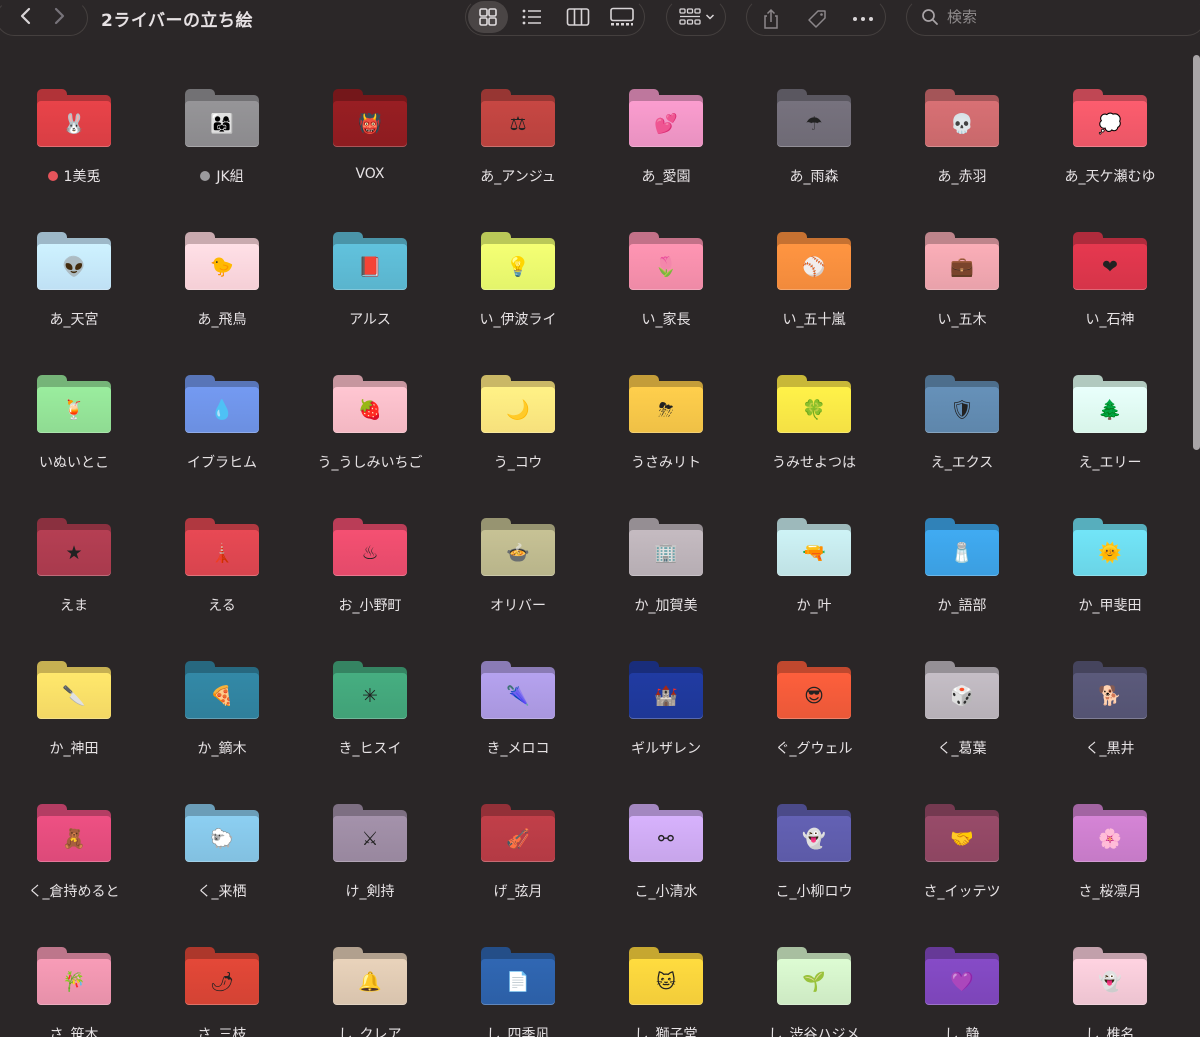  Describe the element at coordinates (222, 869) in the screenshot. I see `folder-item: 🐑 く_来栖` at that location.